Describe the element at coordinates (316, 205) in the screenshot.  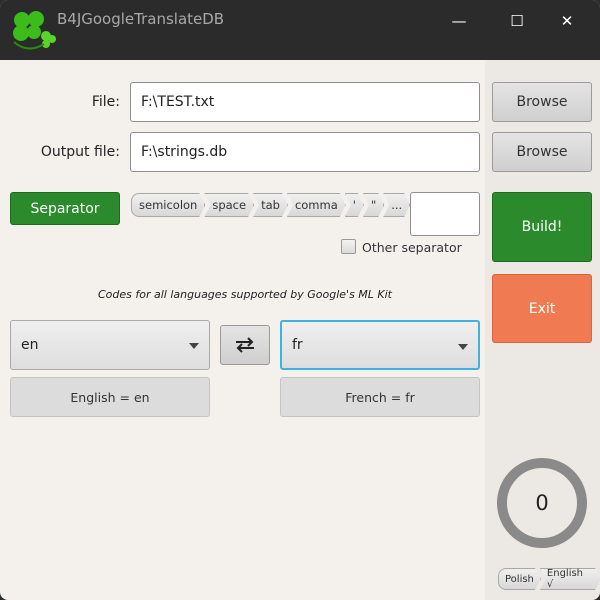
I see `separator-comma: comma` at that location.